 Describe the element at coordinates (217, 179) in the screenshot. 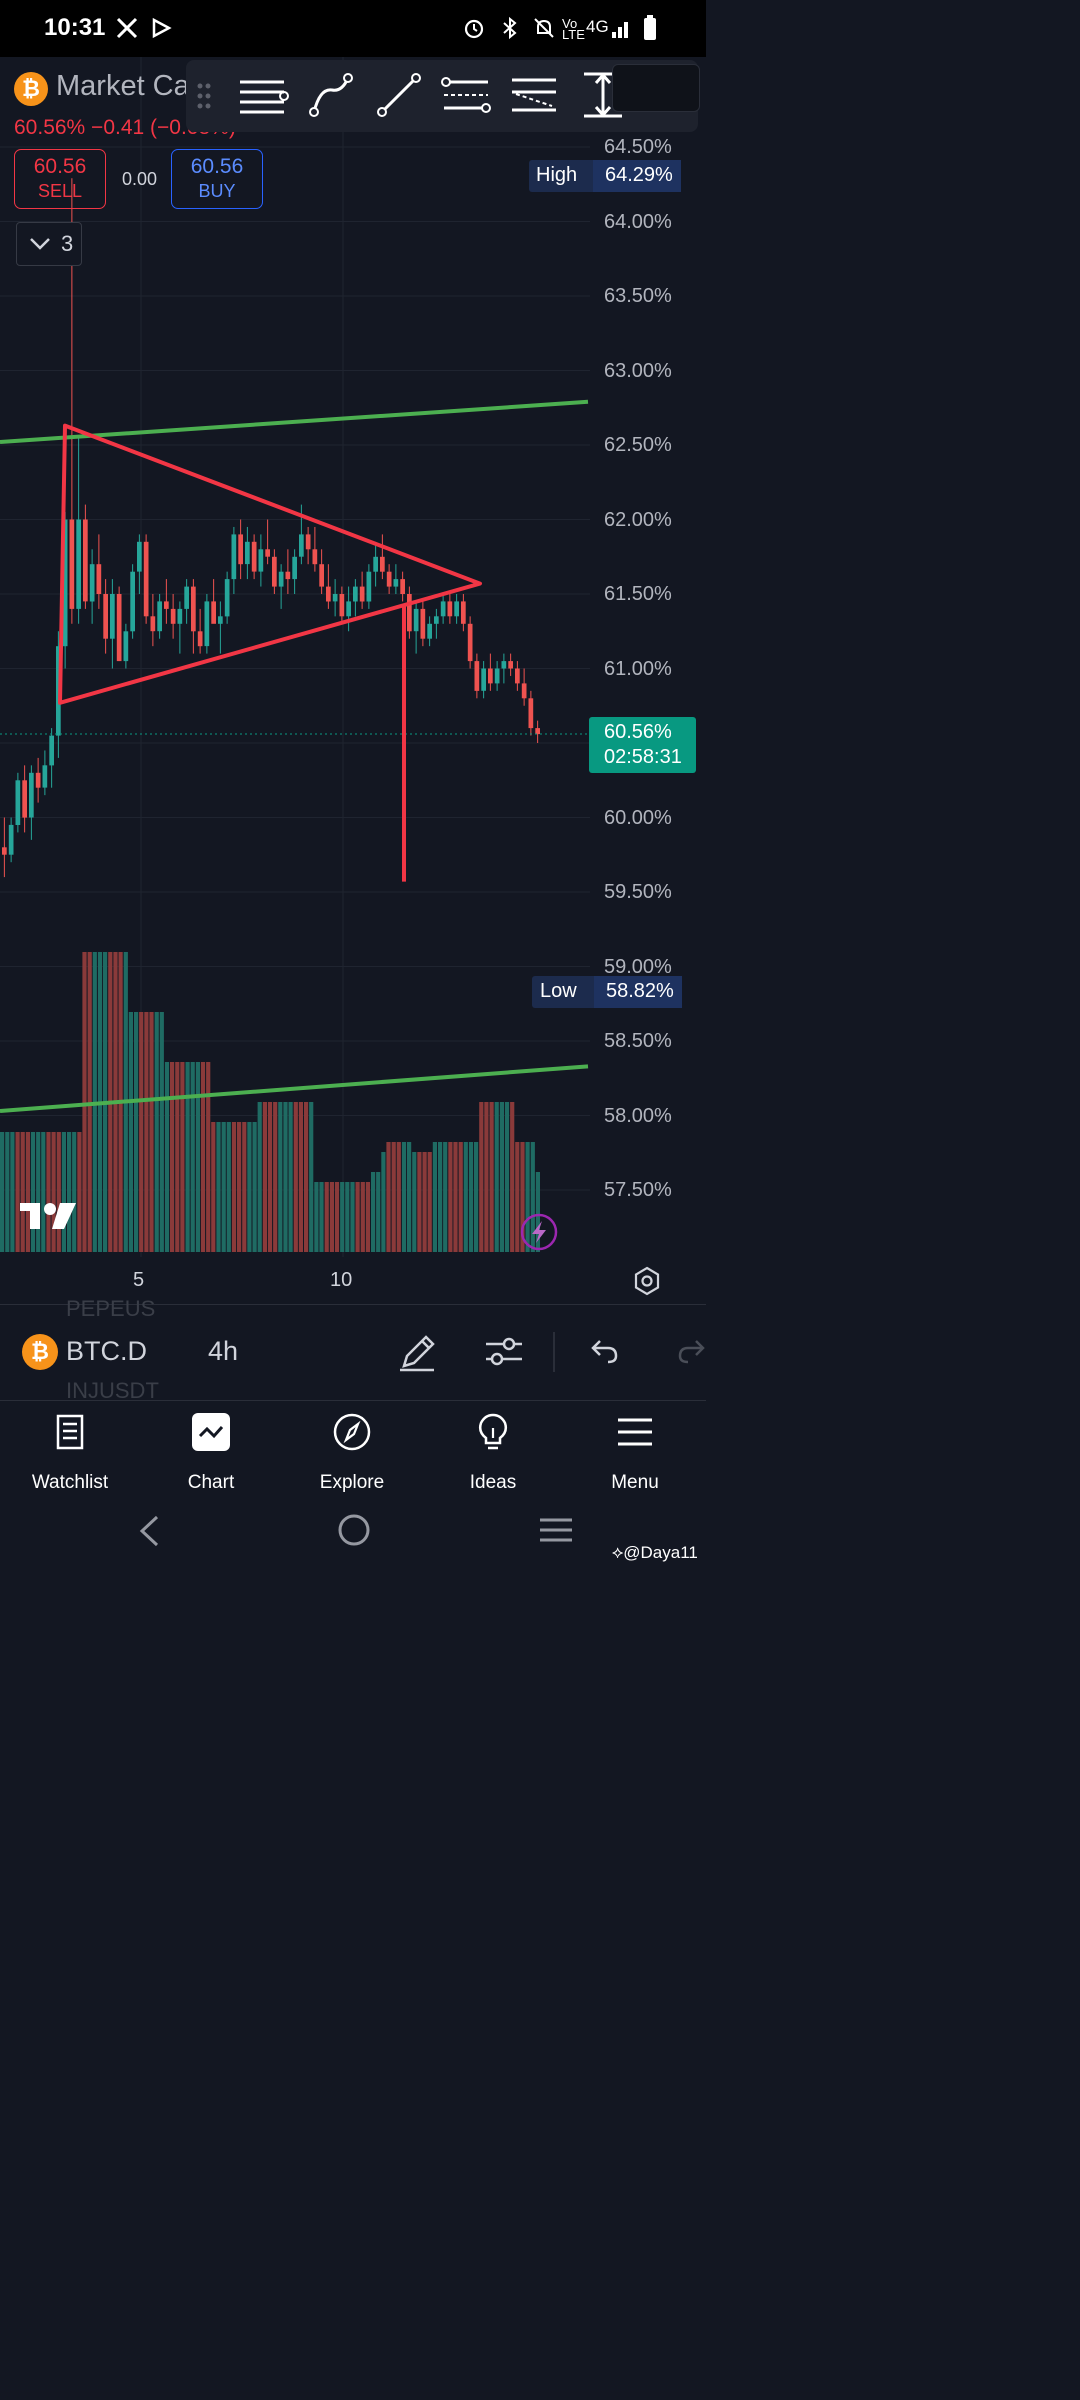

I see `buy-button: 60.56 BUY` at that location.